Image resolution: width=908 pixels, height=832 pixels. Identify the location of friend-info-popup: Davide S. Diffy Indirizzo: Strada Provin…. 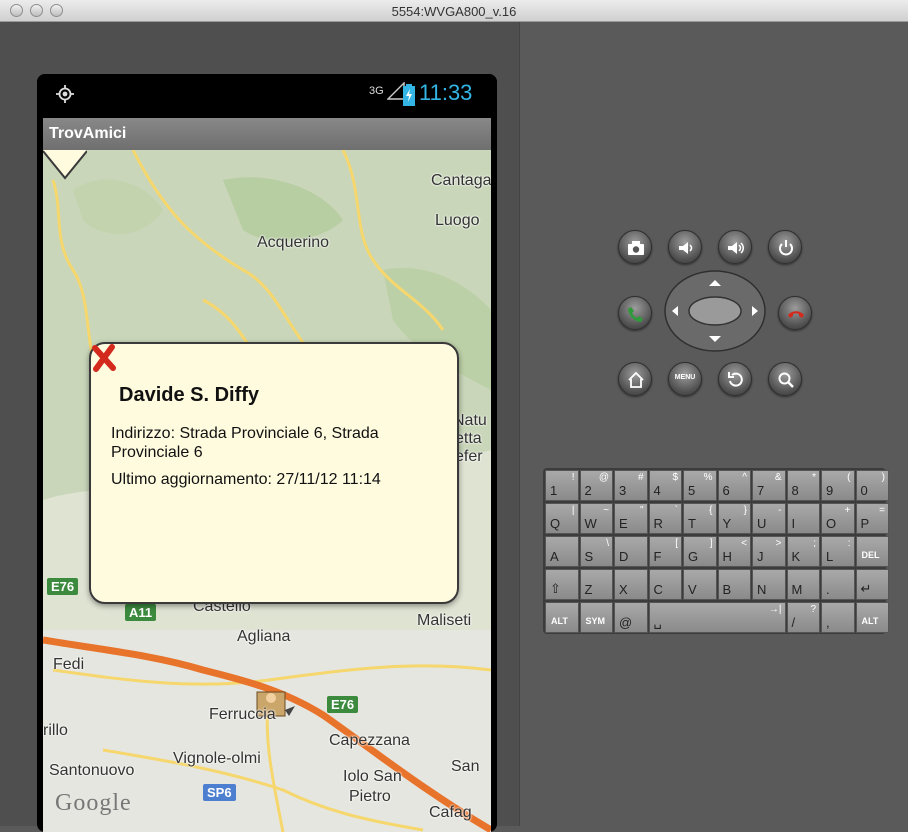
(274, 473).